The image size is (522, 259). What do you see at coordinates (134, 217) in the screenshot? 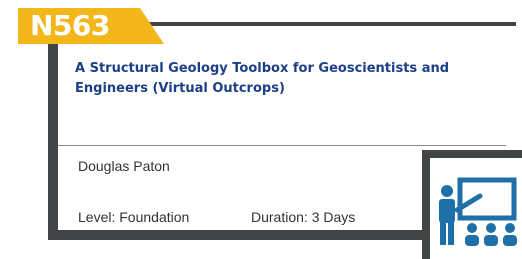
I see `course-level: Level: Foundation` at bounding box center [134, 217].